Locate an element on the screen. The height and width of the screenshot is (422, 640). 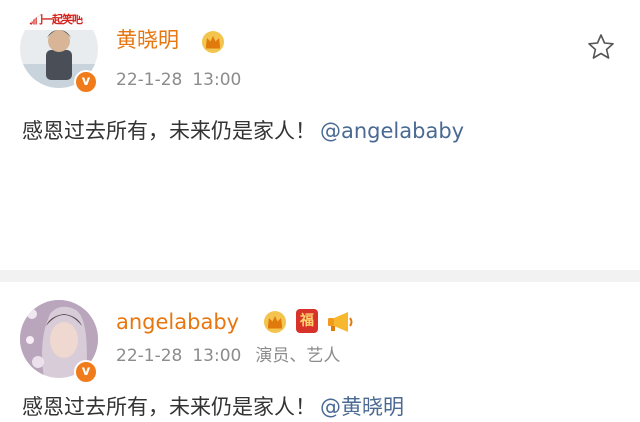
mention-link: @黄晓明 is located at coordinates (362, 407).